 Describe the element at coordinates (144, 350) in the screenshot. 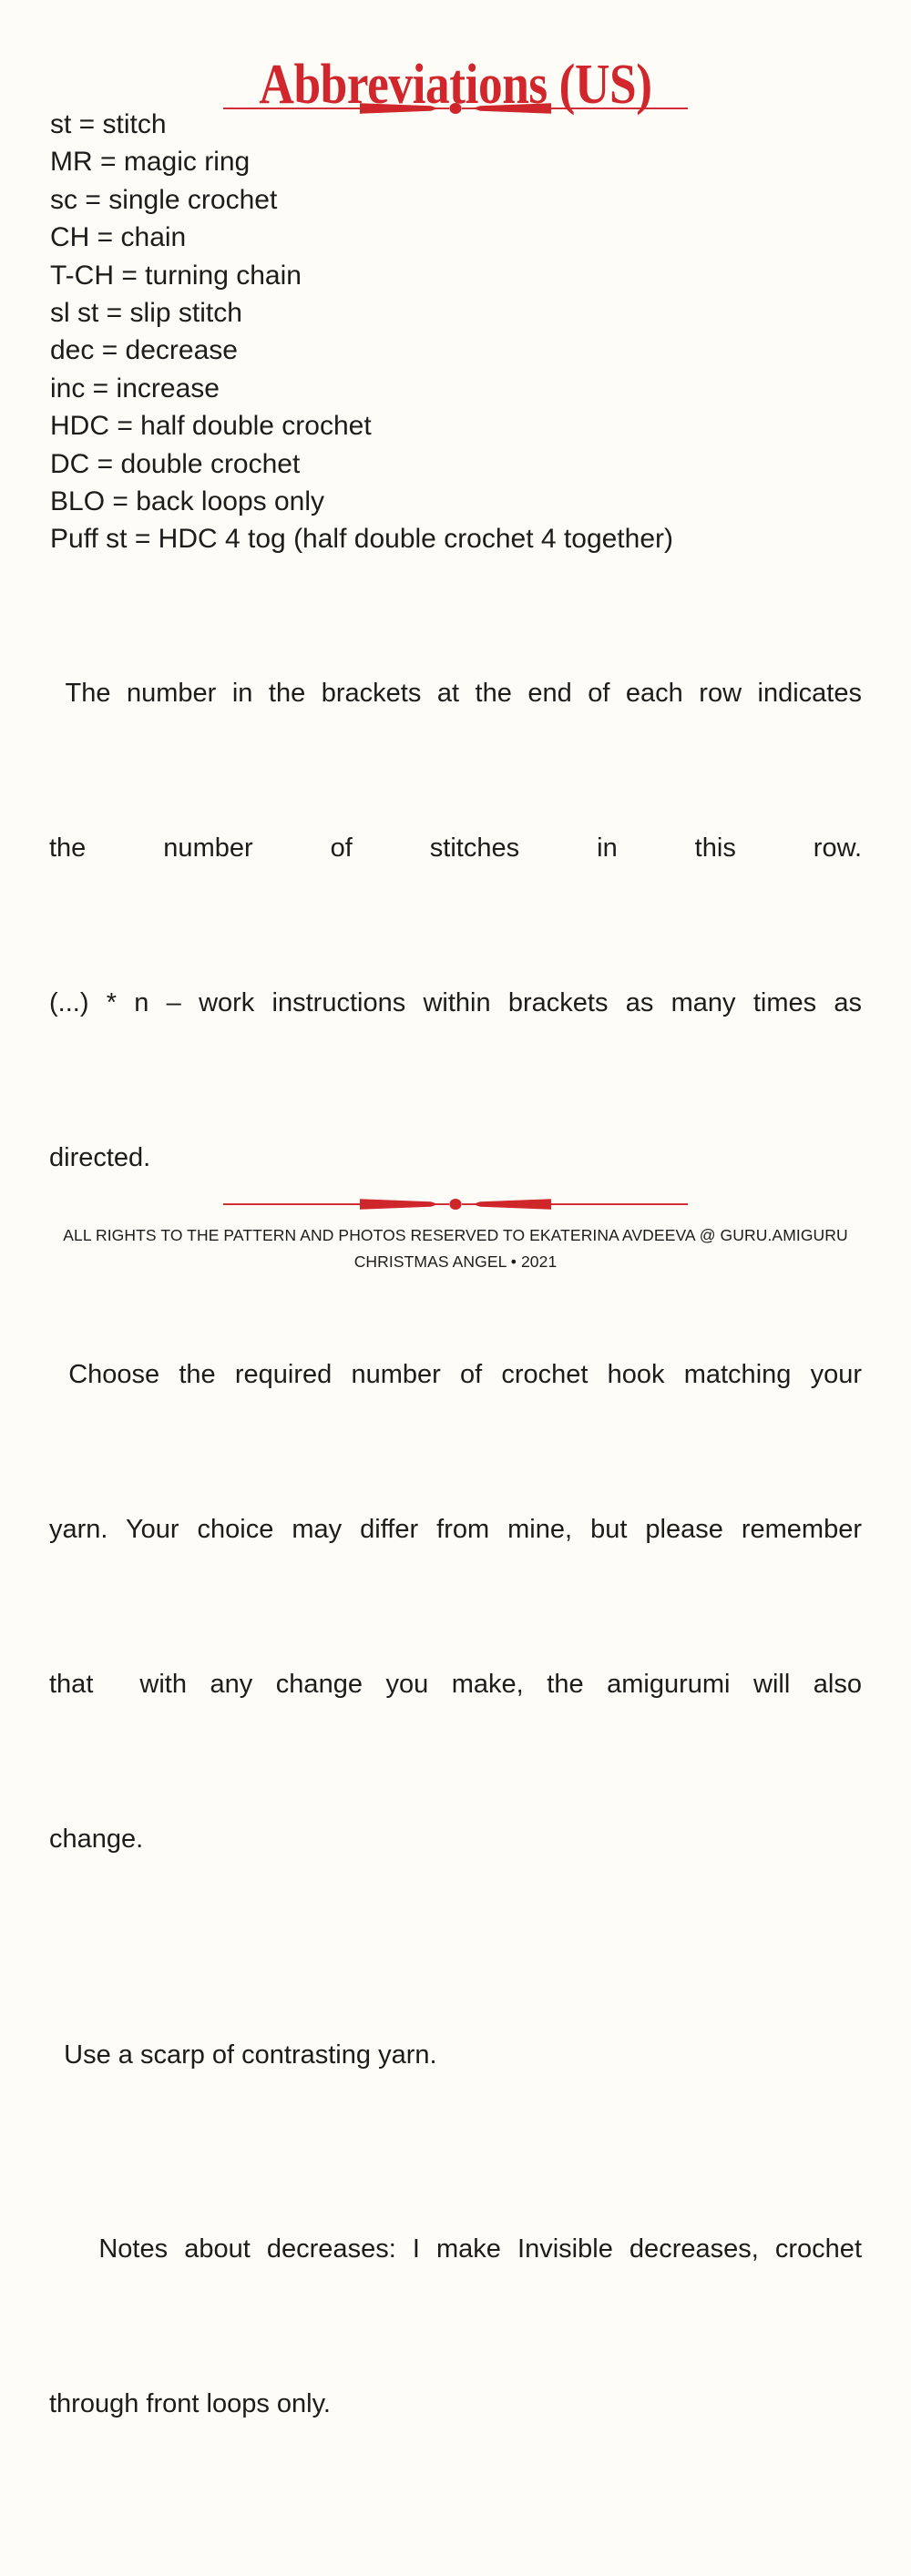

I see `abbreviation-item: dec = decrease` at that location.